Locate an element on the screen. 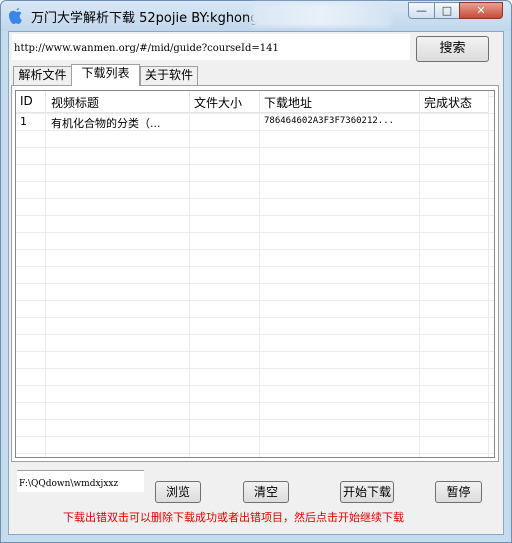 The width and height of the screenshot is (512, 543). list-header: ID 视频标题 文件大小 下载地址 完成状态 is located at coordinates (252, 102).